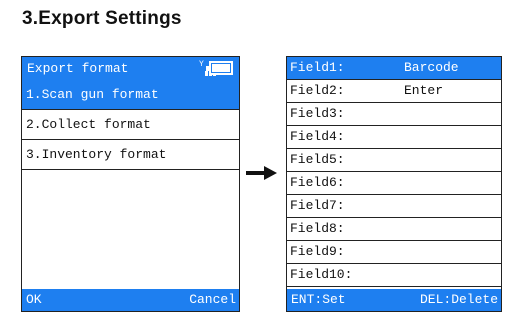 The width and height of the screenshot is (516, 312). What do you see at coordinates (394, 229) in the screenshot?
I see `field-row-8: Field8:` at bounding box center [394, 229].